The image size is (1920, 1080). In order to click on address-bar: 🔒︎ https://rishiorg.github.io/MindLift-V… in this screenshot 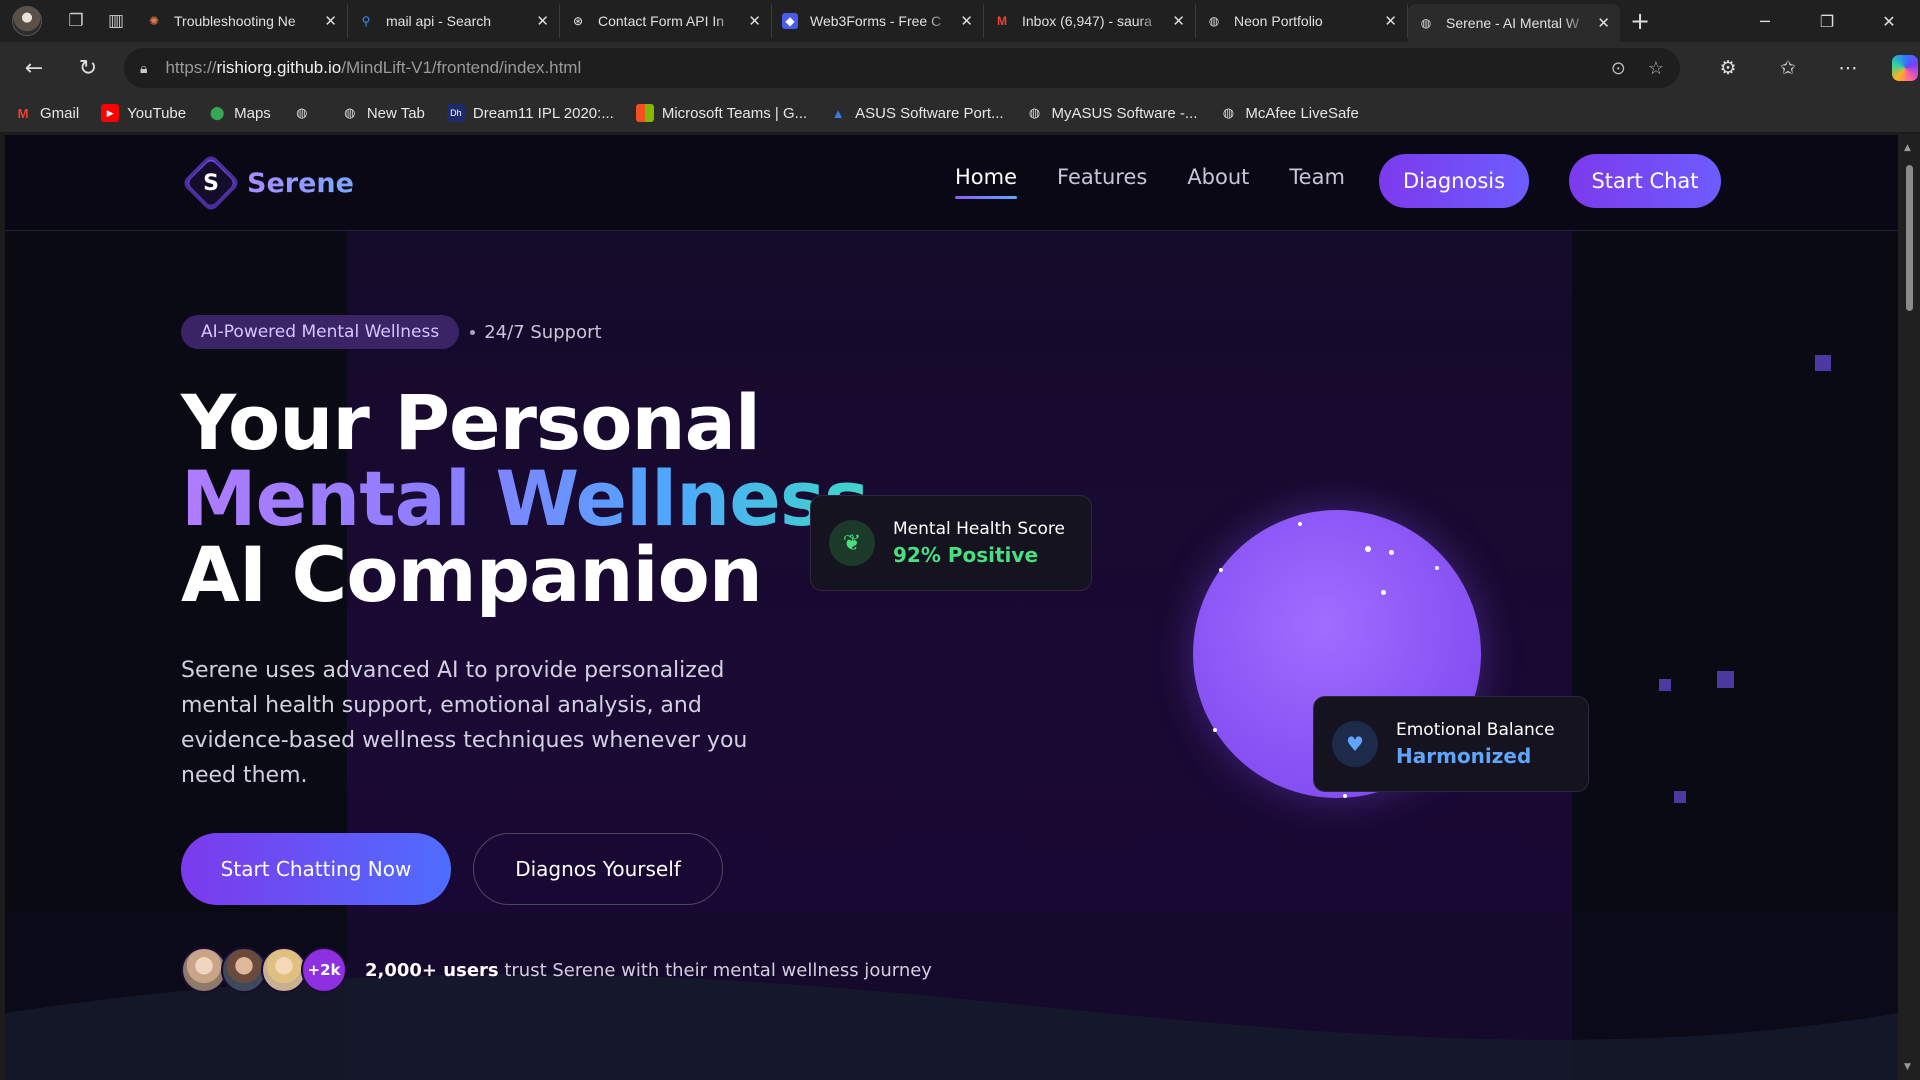, I will do `click(902, 68)`.